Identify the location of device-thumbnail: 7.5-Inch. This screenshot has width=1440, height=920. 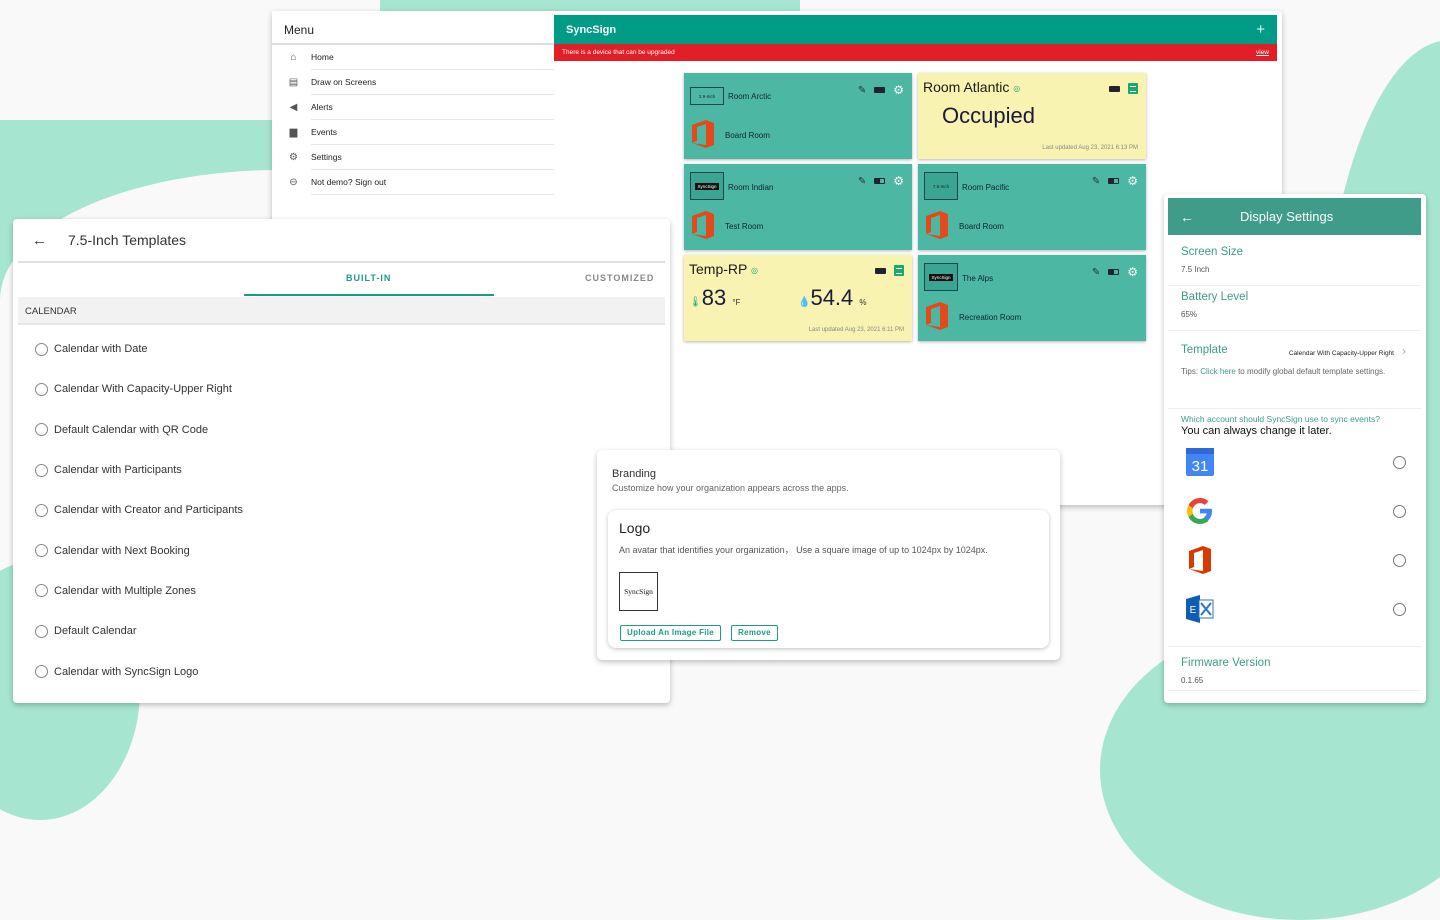
(941, 186).